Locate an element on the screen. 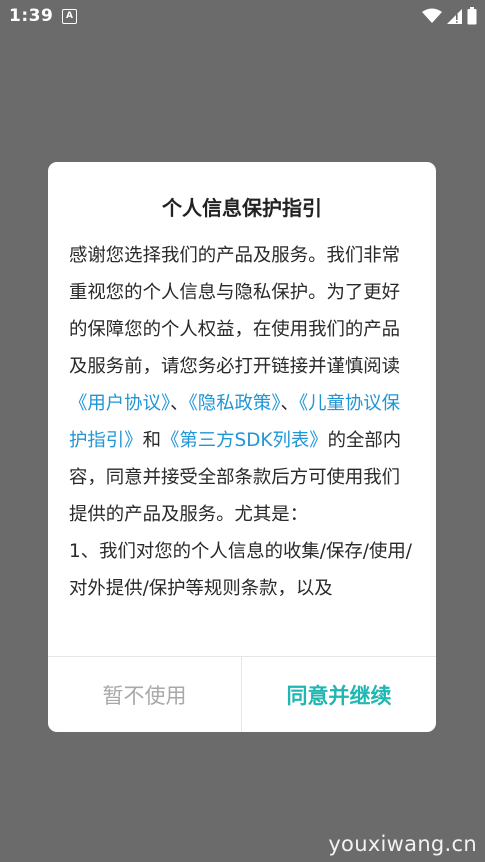 Image resolution: width=485 pixels, height=862 pixels. body-text-segment: 1、我们对您的个人信息的收集/保存/使用/对外提供/保护等规则条款，以及 is located at coordinates (240, 570).